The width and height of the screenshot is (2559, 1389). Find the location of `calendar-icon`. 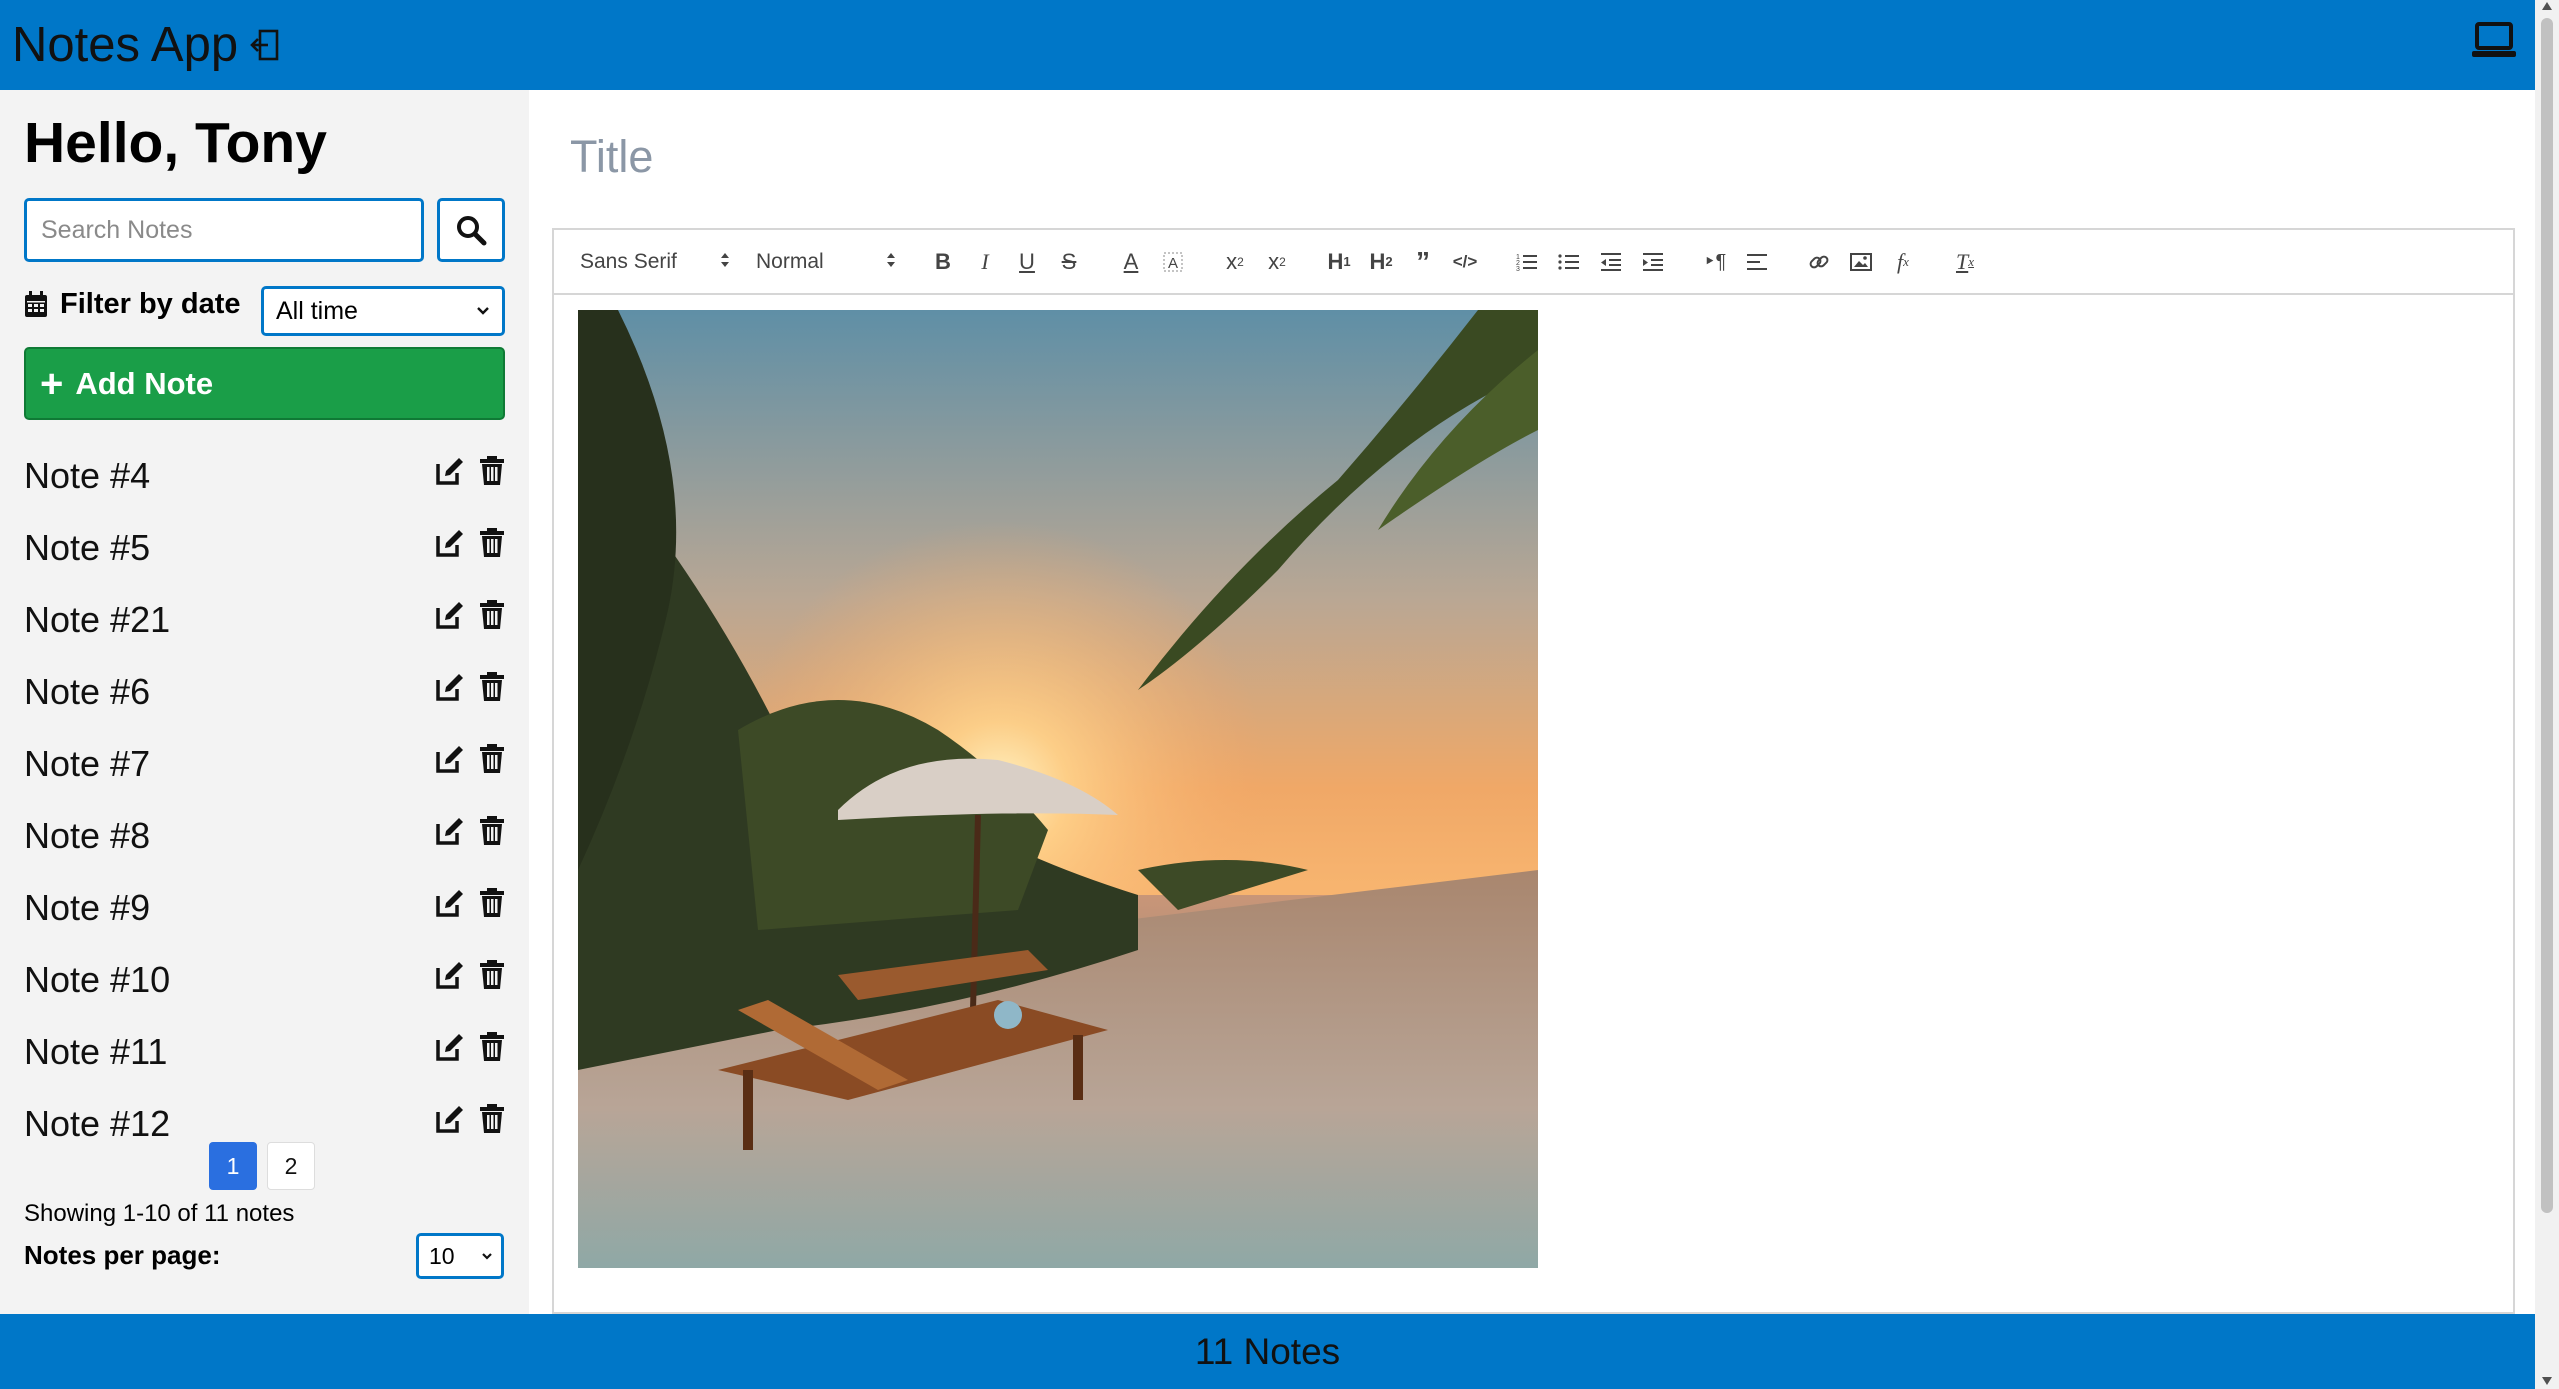

calendar-icon is located at coordinates (36, 304).